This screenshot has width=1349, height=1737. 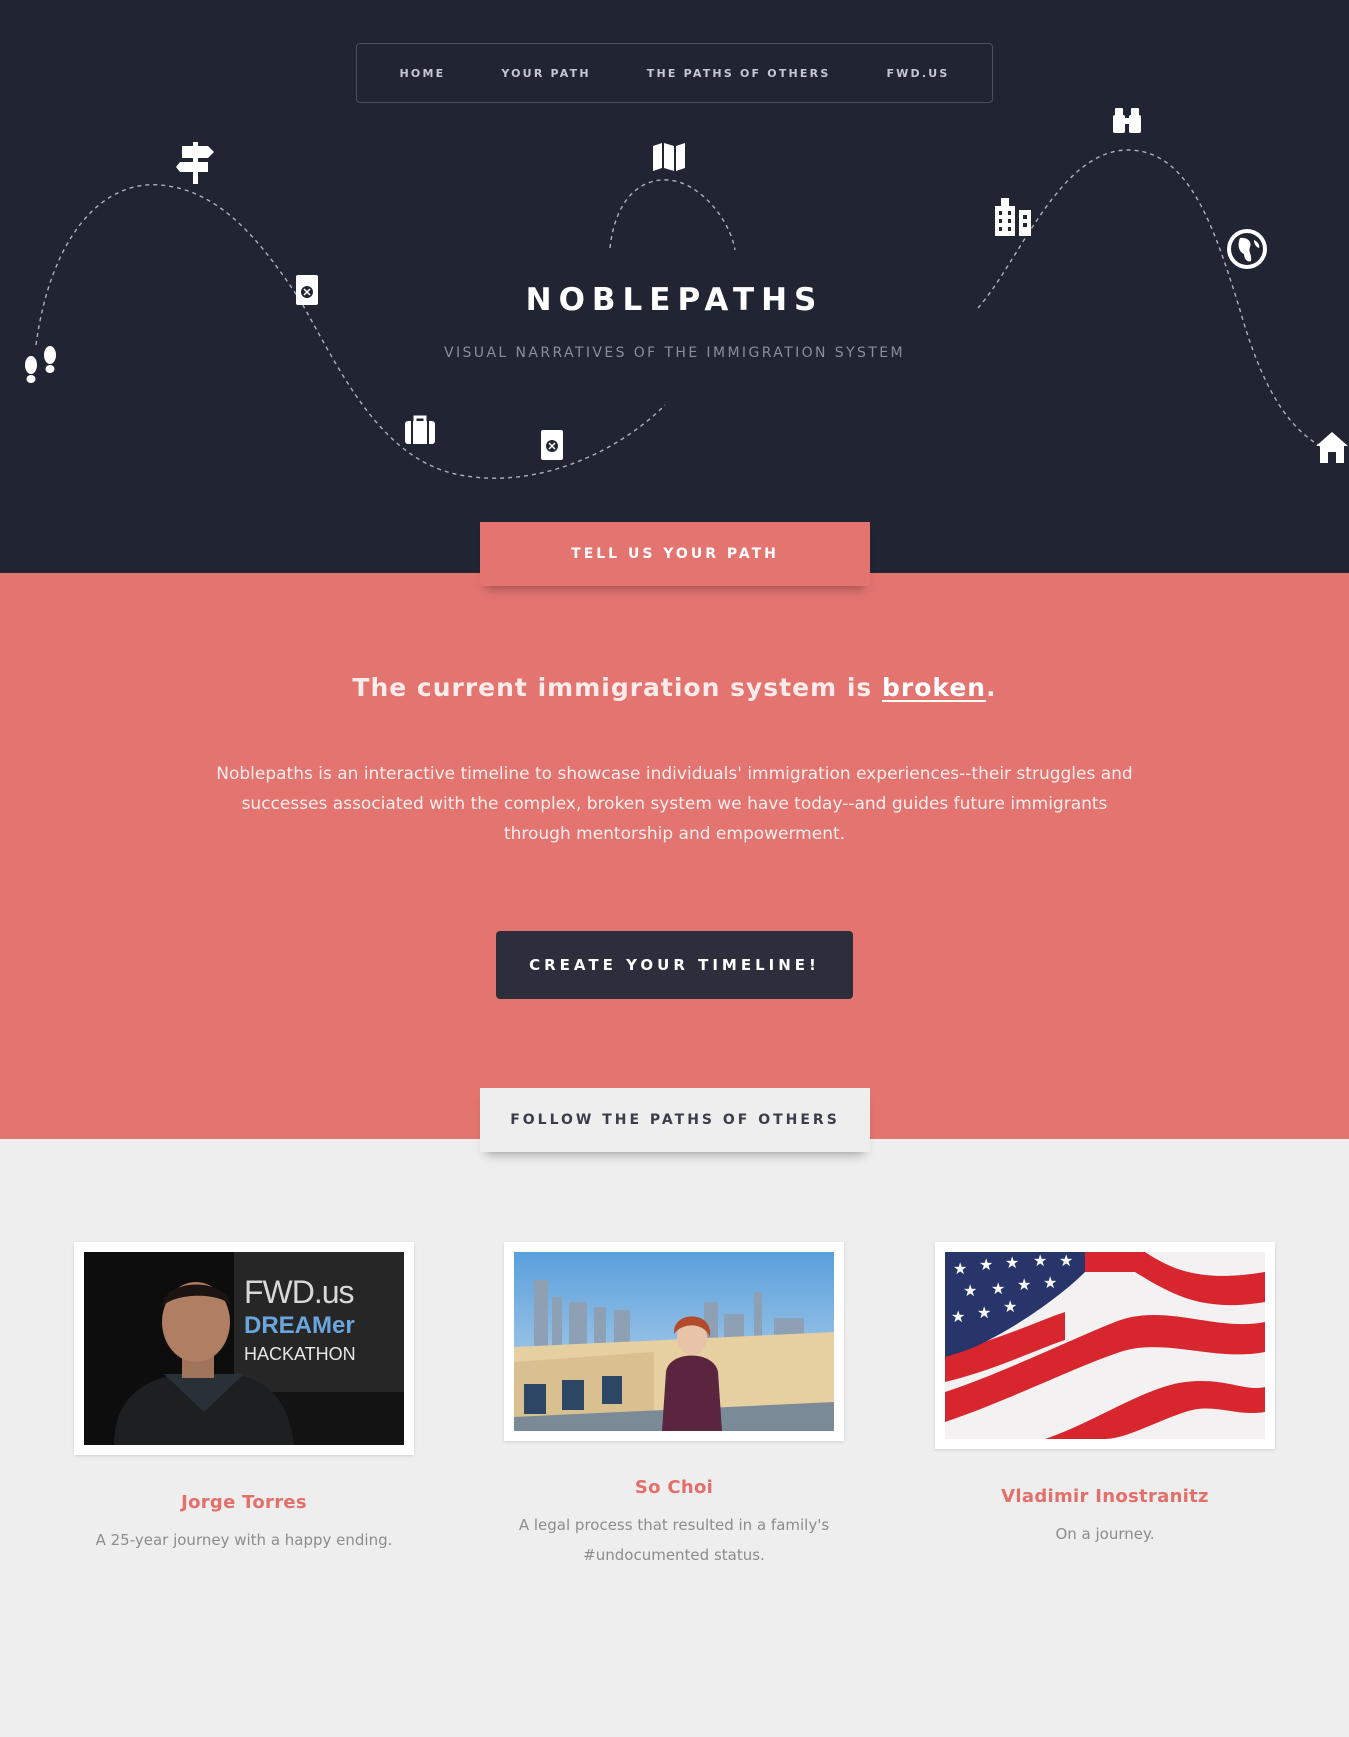 I want to click on story-photo-frame: FWD.us DREAMer HACKATHON, so click(x=244, y=1348).